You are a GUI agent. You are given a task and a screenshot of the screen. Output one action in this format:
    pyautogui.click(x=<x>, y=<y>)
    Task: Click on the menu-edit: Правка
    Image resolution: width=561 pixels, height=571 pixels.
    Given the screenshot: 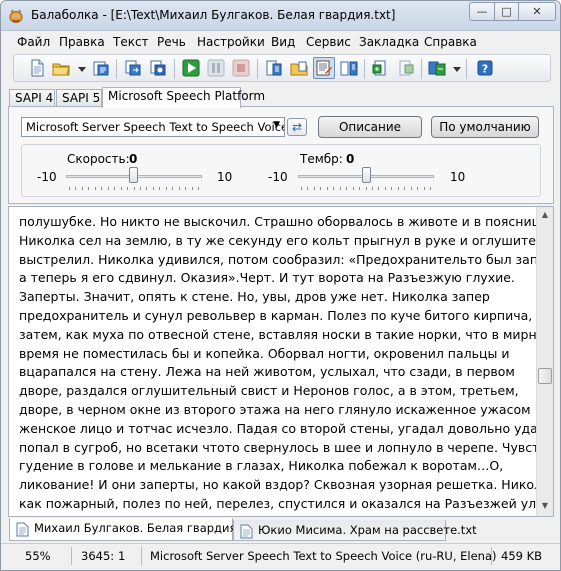 What is the action you would take?
    pyautogui.click(x=82, y=42)
    